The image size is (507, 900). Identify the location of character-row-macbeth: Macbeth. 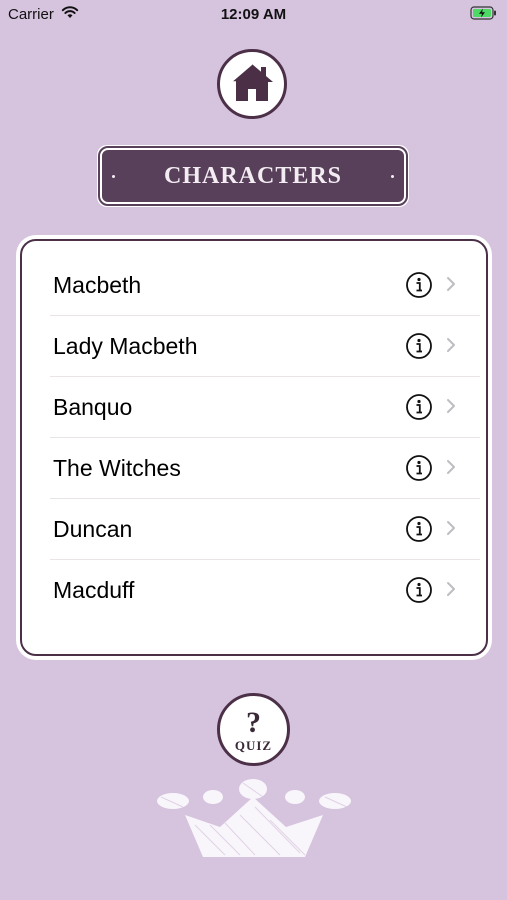
(265, 285).